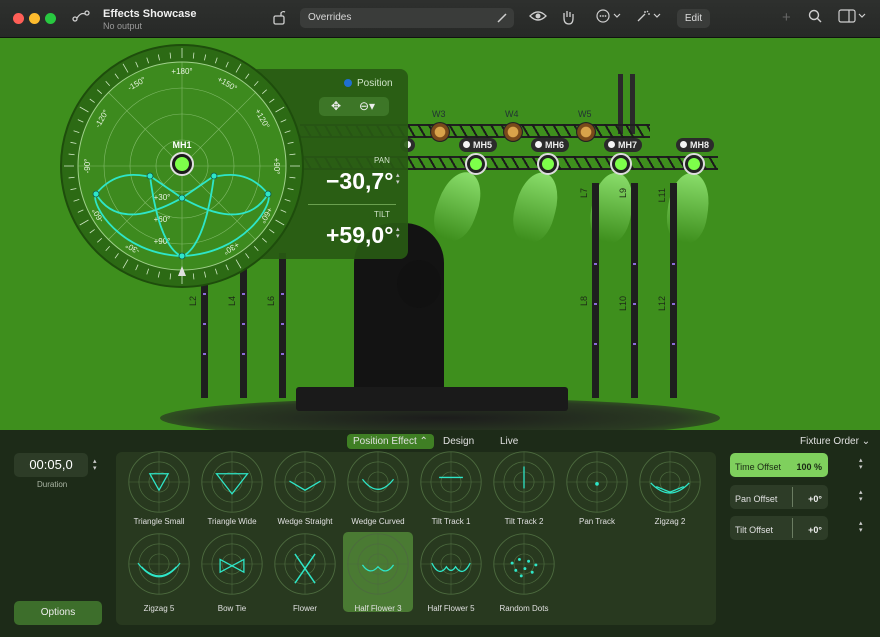 This screenshot has height=637, width=880. What do you see at coordinates (695, 145) in the screenshot?
I see `moving-head-tag: MH8` at bounding box center [695, 145].